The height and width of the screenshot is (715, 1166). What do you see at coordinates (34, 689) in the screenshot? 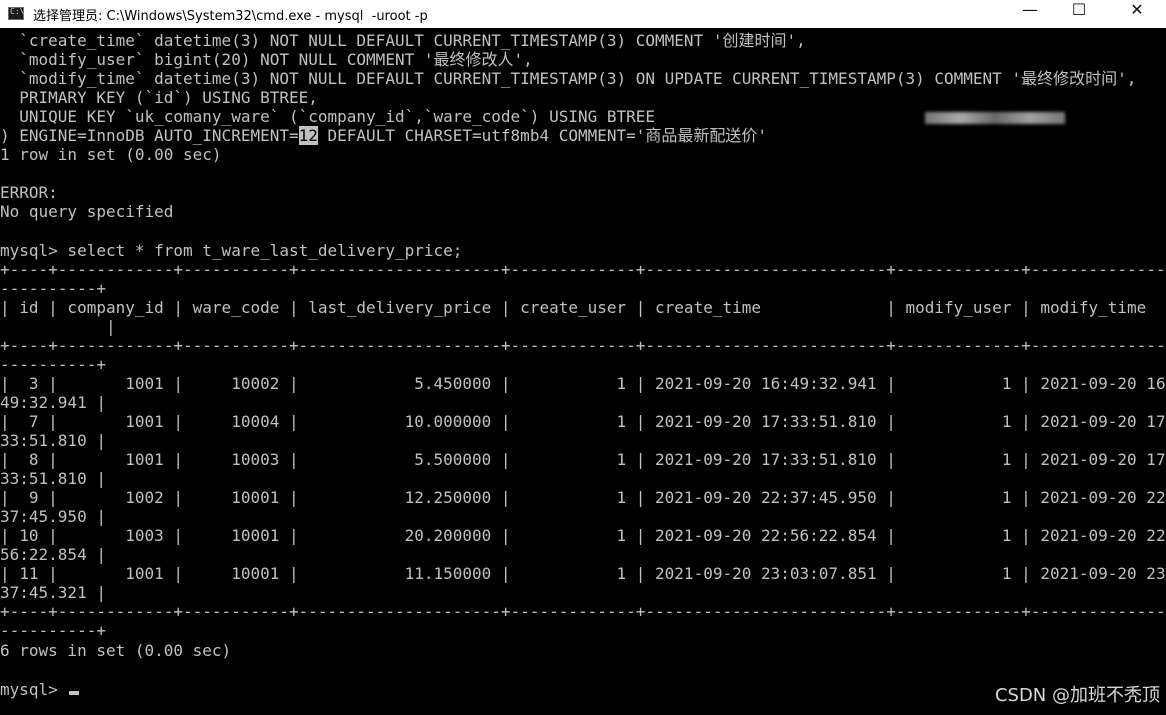
I see `mysql-prompt: mysql>` at bounding box center [34, 689].